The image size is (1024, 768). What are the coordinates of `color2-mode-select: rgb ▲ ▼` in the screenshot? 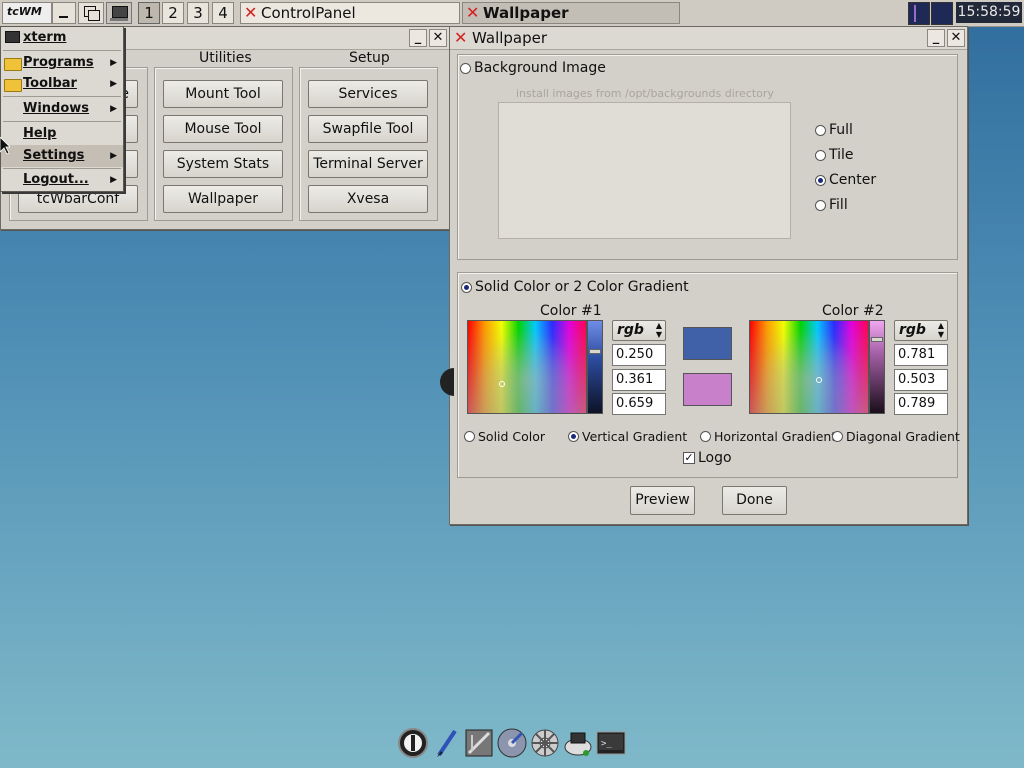 It's located at (921, 330).